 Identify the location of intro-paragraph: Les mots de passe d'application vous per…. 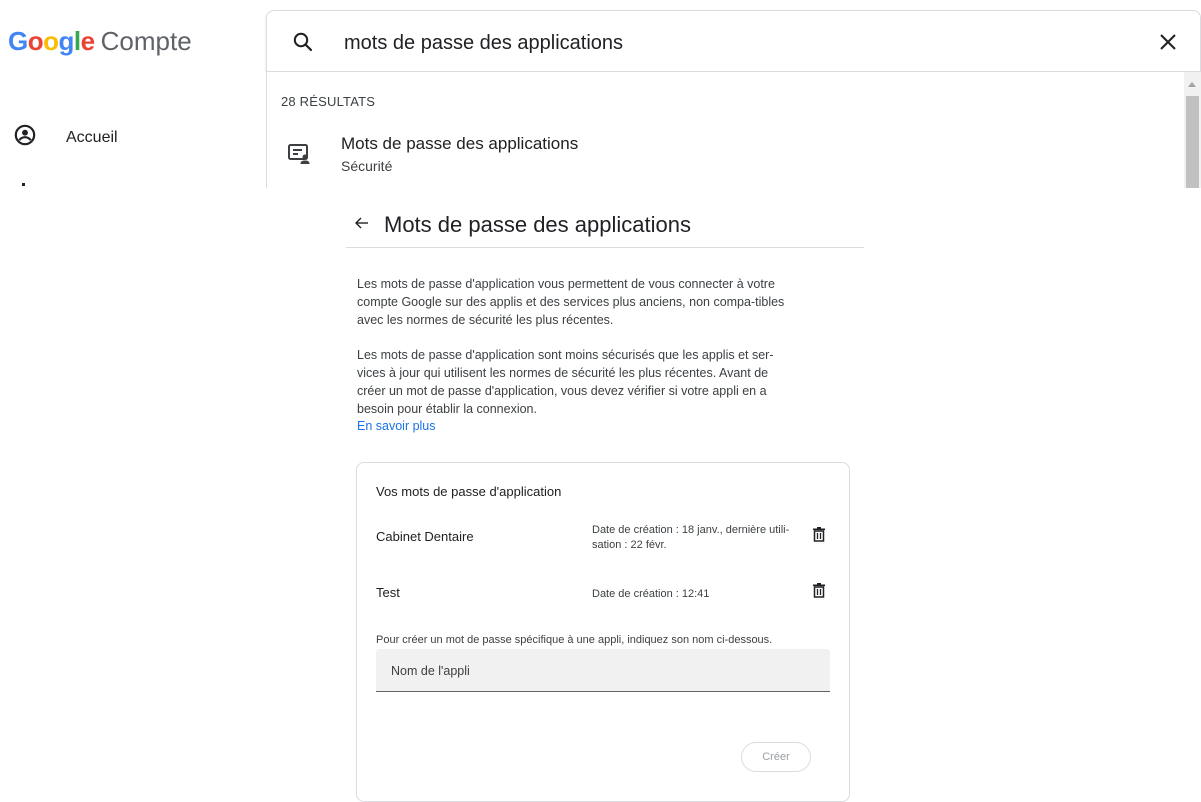
(571, 302).